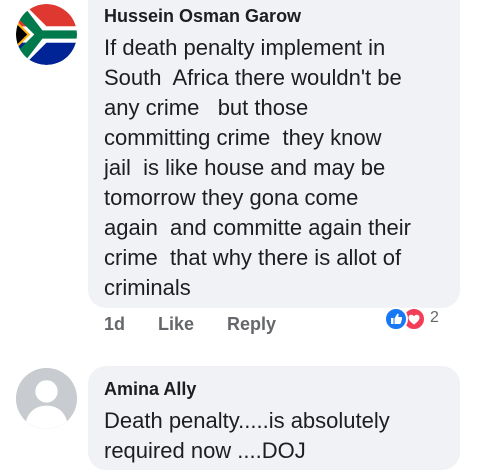 This screenshot has width=479, height=473. What do you see at coordinates (150, 389) in the screenshot?
I see `comment-author: Amina Ally` at bounding box center [150, 389].